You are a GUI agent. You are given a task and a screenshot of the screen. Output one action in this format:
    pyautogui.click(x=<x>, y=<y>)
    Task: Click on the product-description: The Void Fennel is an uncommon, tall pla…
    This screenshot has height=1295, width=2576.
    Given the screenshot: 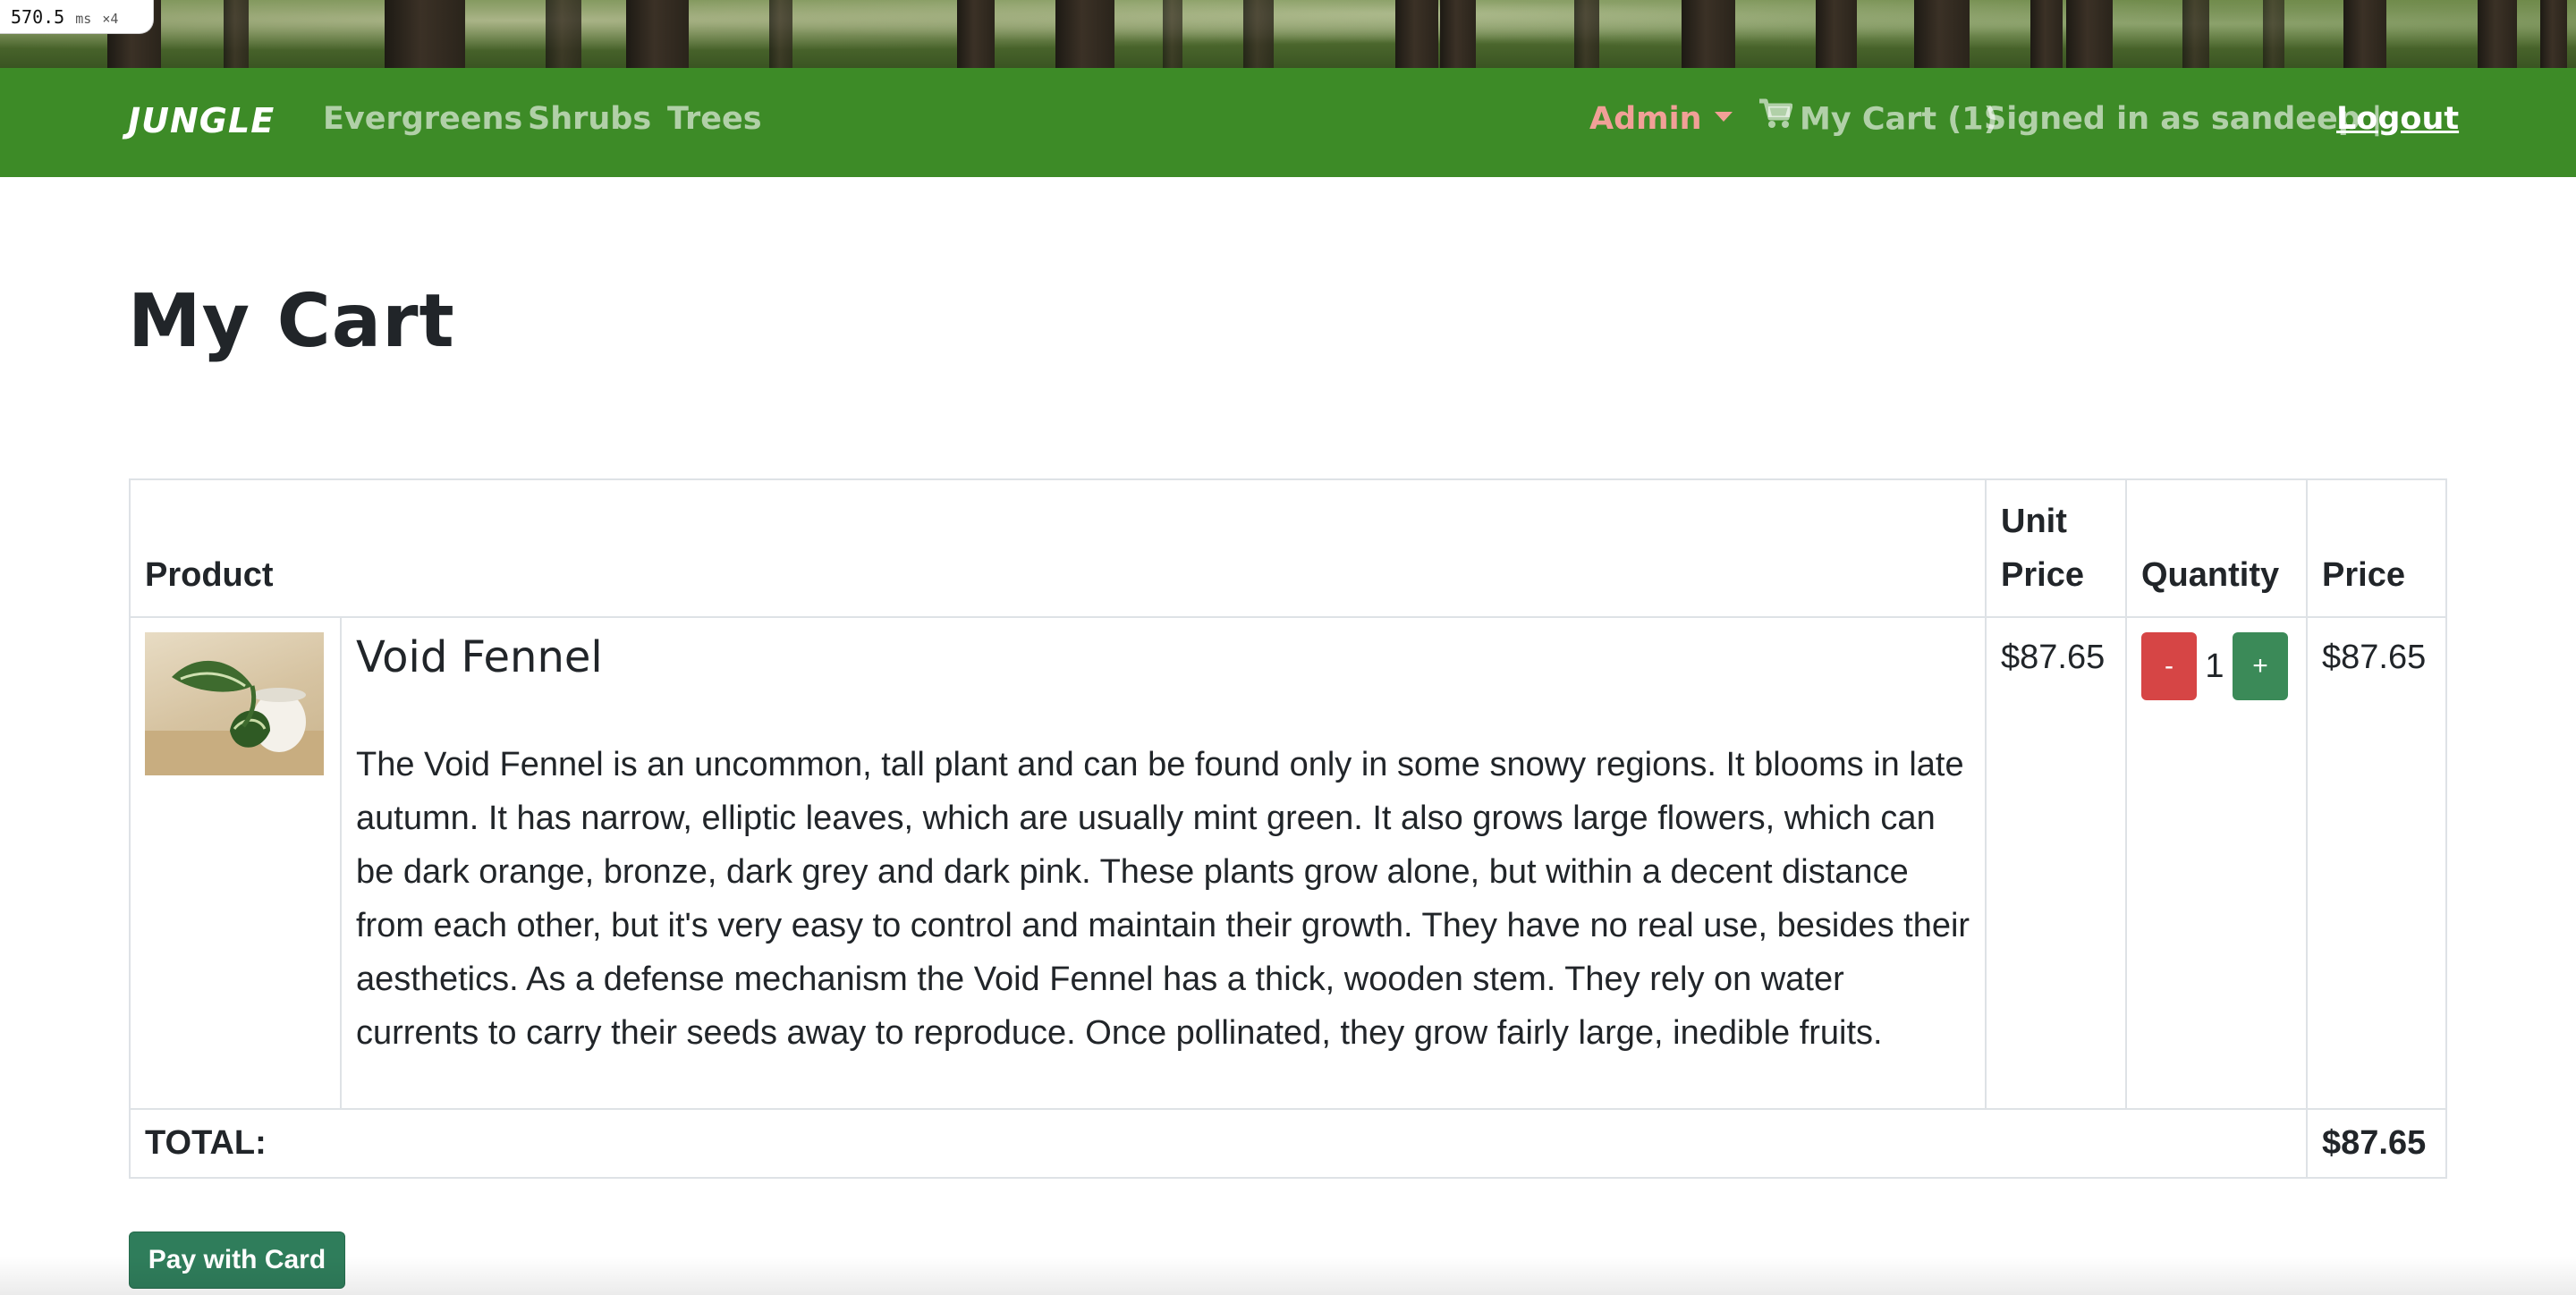 What is the action you would take?
    pyautogui.click(x=1163, y=899)
    